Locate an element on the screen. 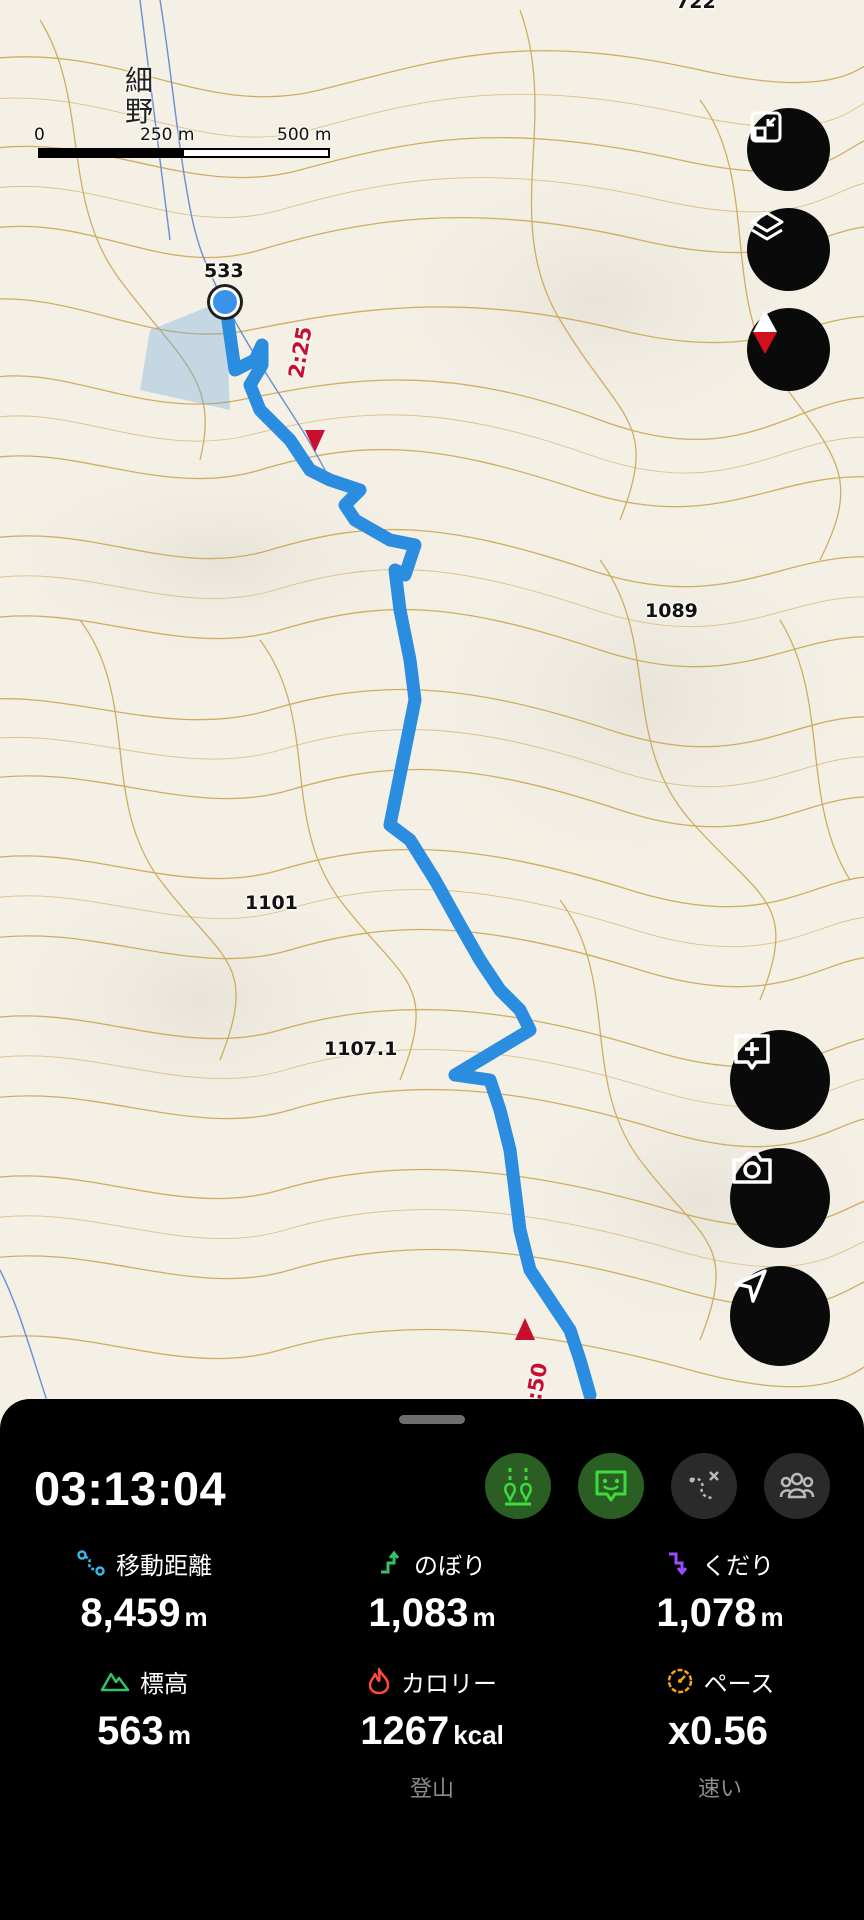 The width and height of the screenshot is (864, 1920). stat-descent-value: 1,078 is located at coordinates (706, 1613).